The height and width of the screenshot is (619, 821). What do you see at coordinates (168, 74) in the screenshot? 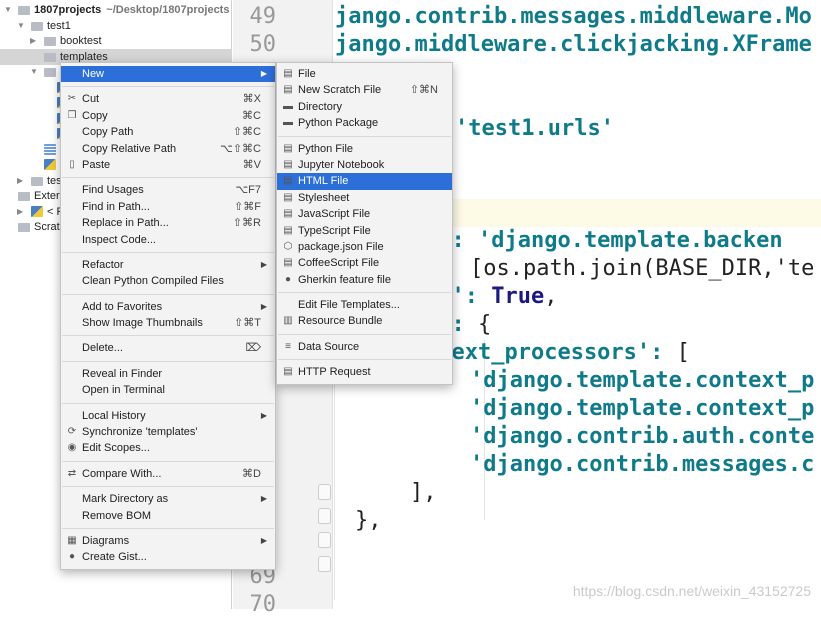
I see `menu-item-new: New ▶` at bounding box center [168, 74].